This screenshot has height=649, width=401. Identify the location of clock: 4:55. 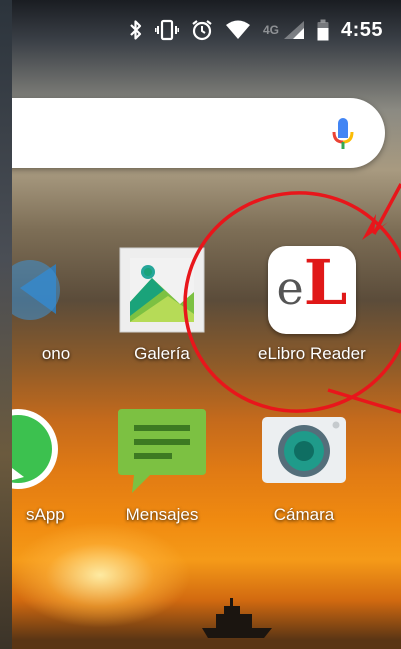
(361, 29).